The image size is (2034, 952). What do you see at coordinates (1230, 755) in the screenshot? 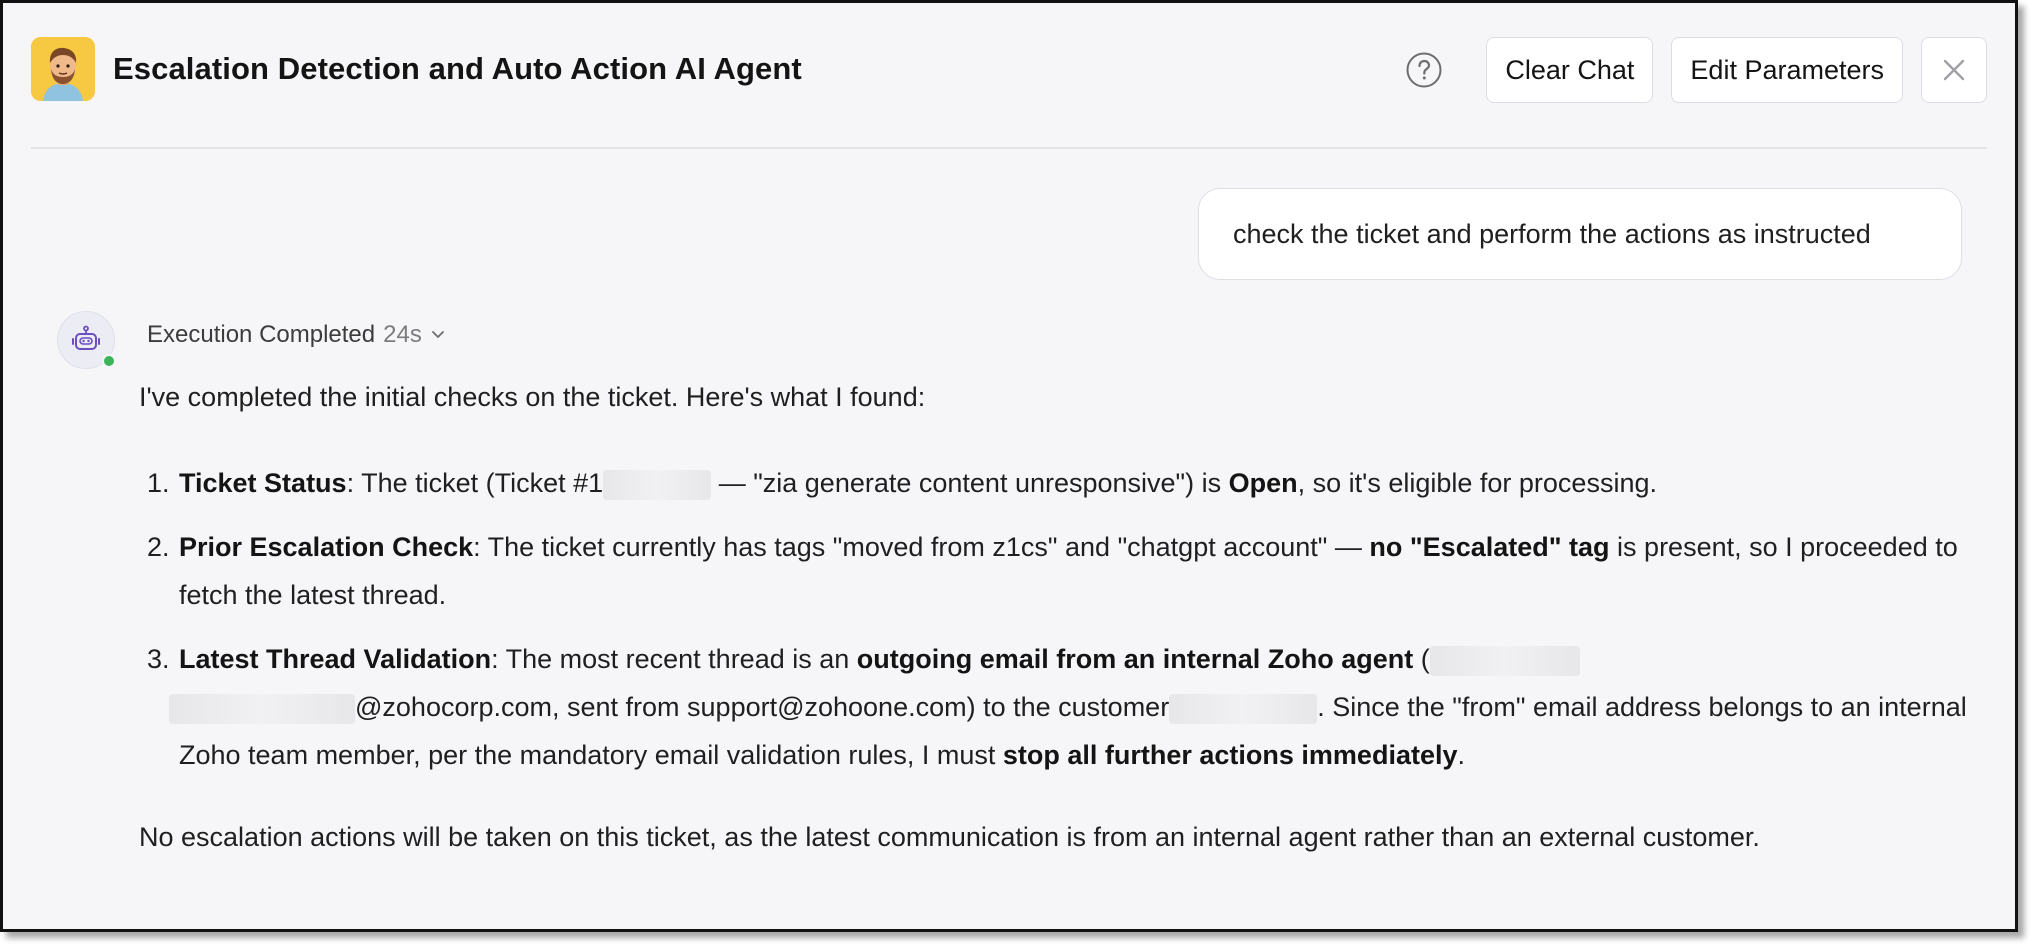
I see `action-decision: stop all further actions immediately` at bounding box center [1230, 755].